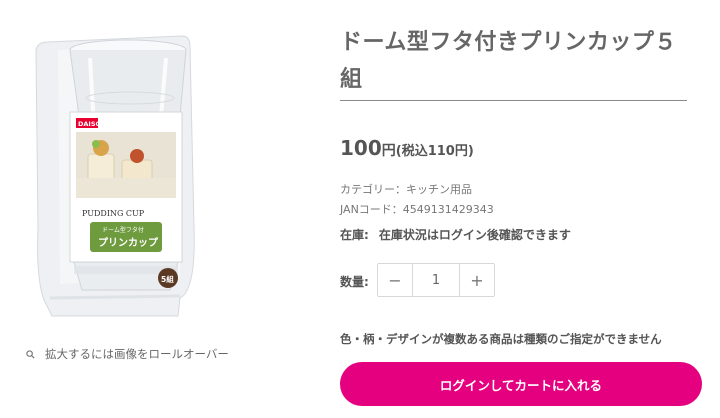 Image resolution: width=720 pixels, height=418 pixels. What do you see at coordinates (354, 282) in the screenshot?
I see `quantity-label: 数量:` at bounding box center [354, 282].